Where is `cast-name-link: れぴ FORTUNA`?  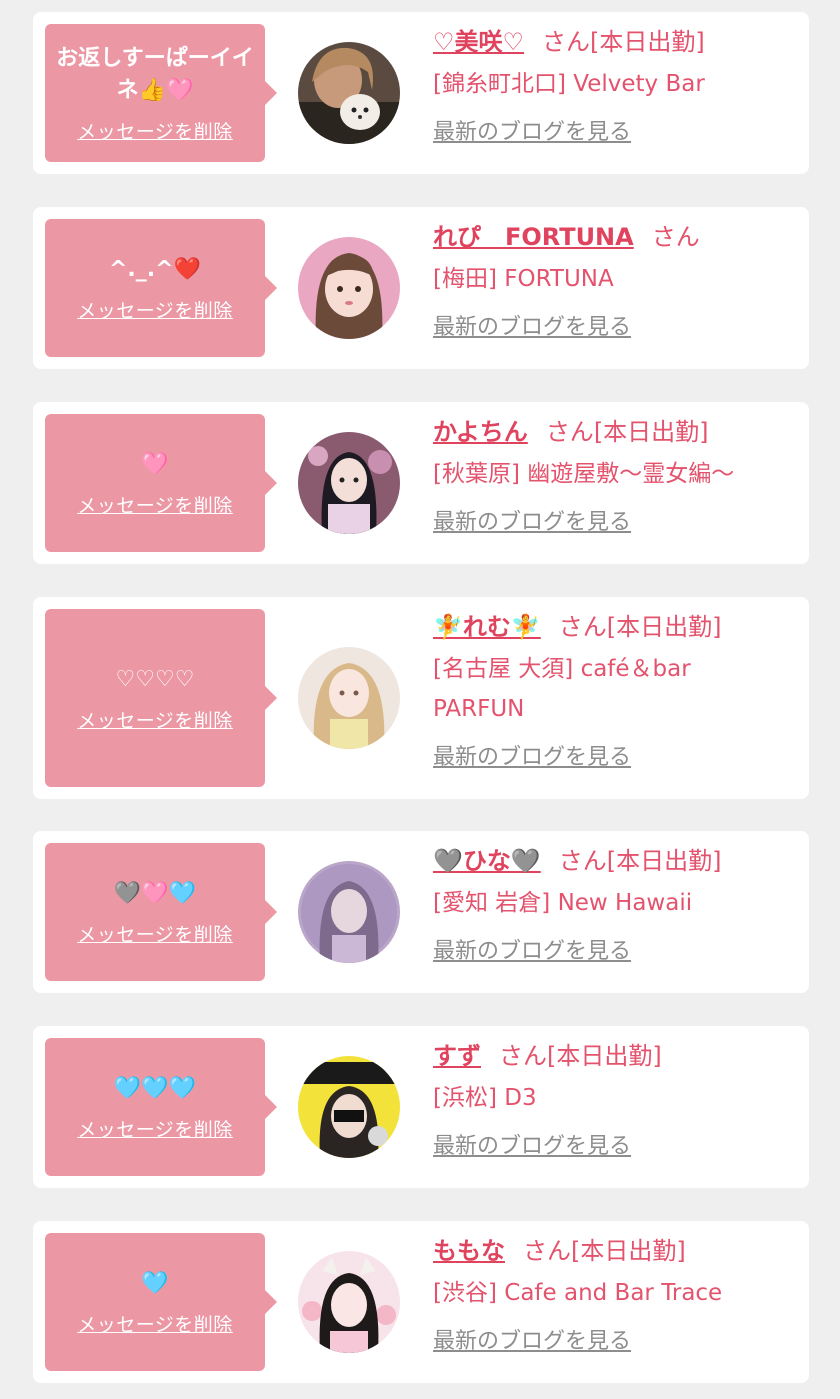
cast-name-link: れぴ FORTUNA is located at coordinates (533, 237).